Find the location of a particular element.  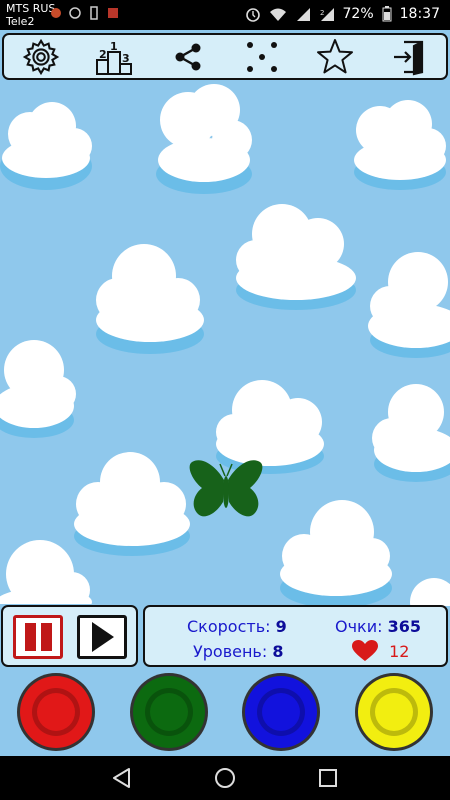

share-button is located at coordinates (188, 57).